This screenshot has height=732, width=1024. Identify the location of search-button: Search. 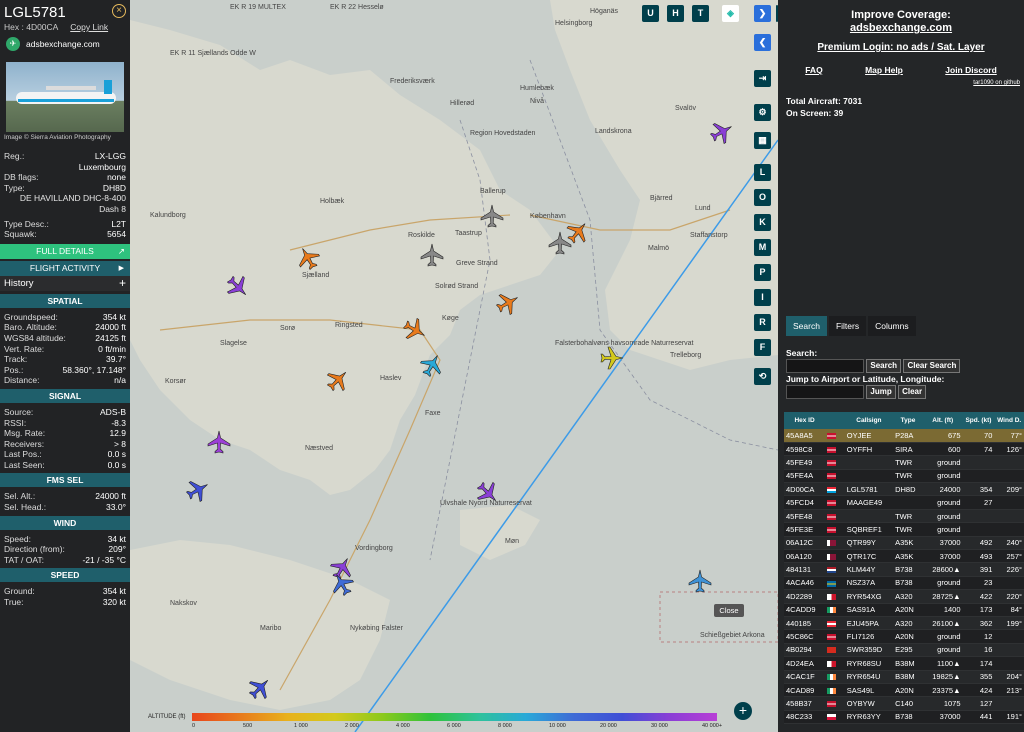
(884, 366).